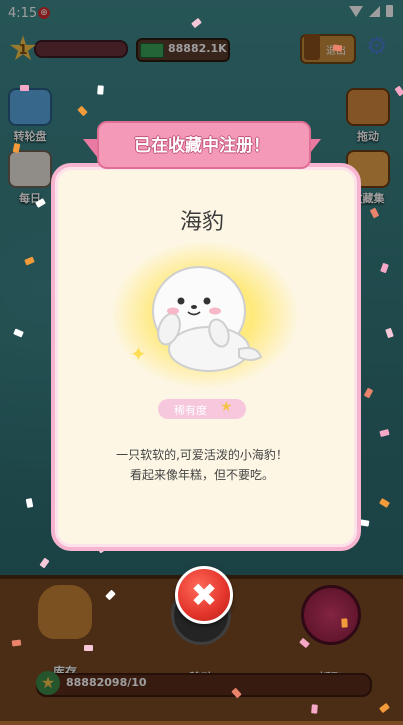 Image resolution: width=403 pixels, height=725 pixels. What do you see at coordinates (190, 410) in the screenshot?
I see `rarity-label: 稀有度` at bounding box center [190, 410].